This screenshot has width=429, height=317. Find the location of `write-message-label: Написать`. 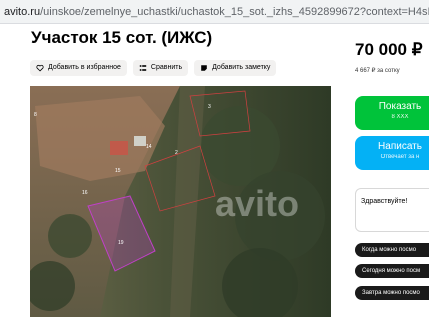

write-message-label: Написать is located at coordinates (400, 146).